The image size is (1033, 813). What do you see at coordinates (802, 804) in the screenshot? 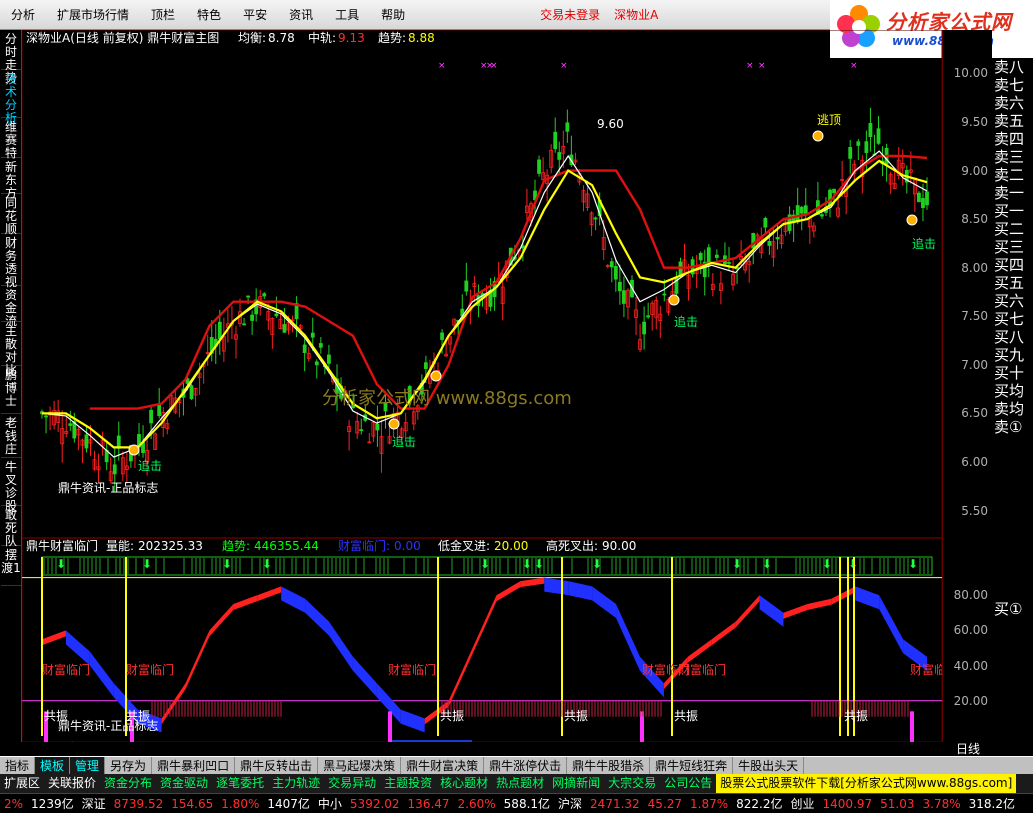
I see `ticker-item-17: 创业` at bounding box center [802, 804].